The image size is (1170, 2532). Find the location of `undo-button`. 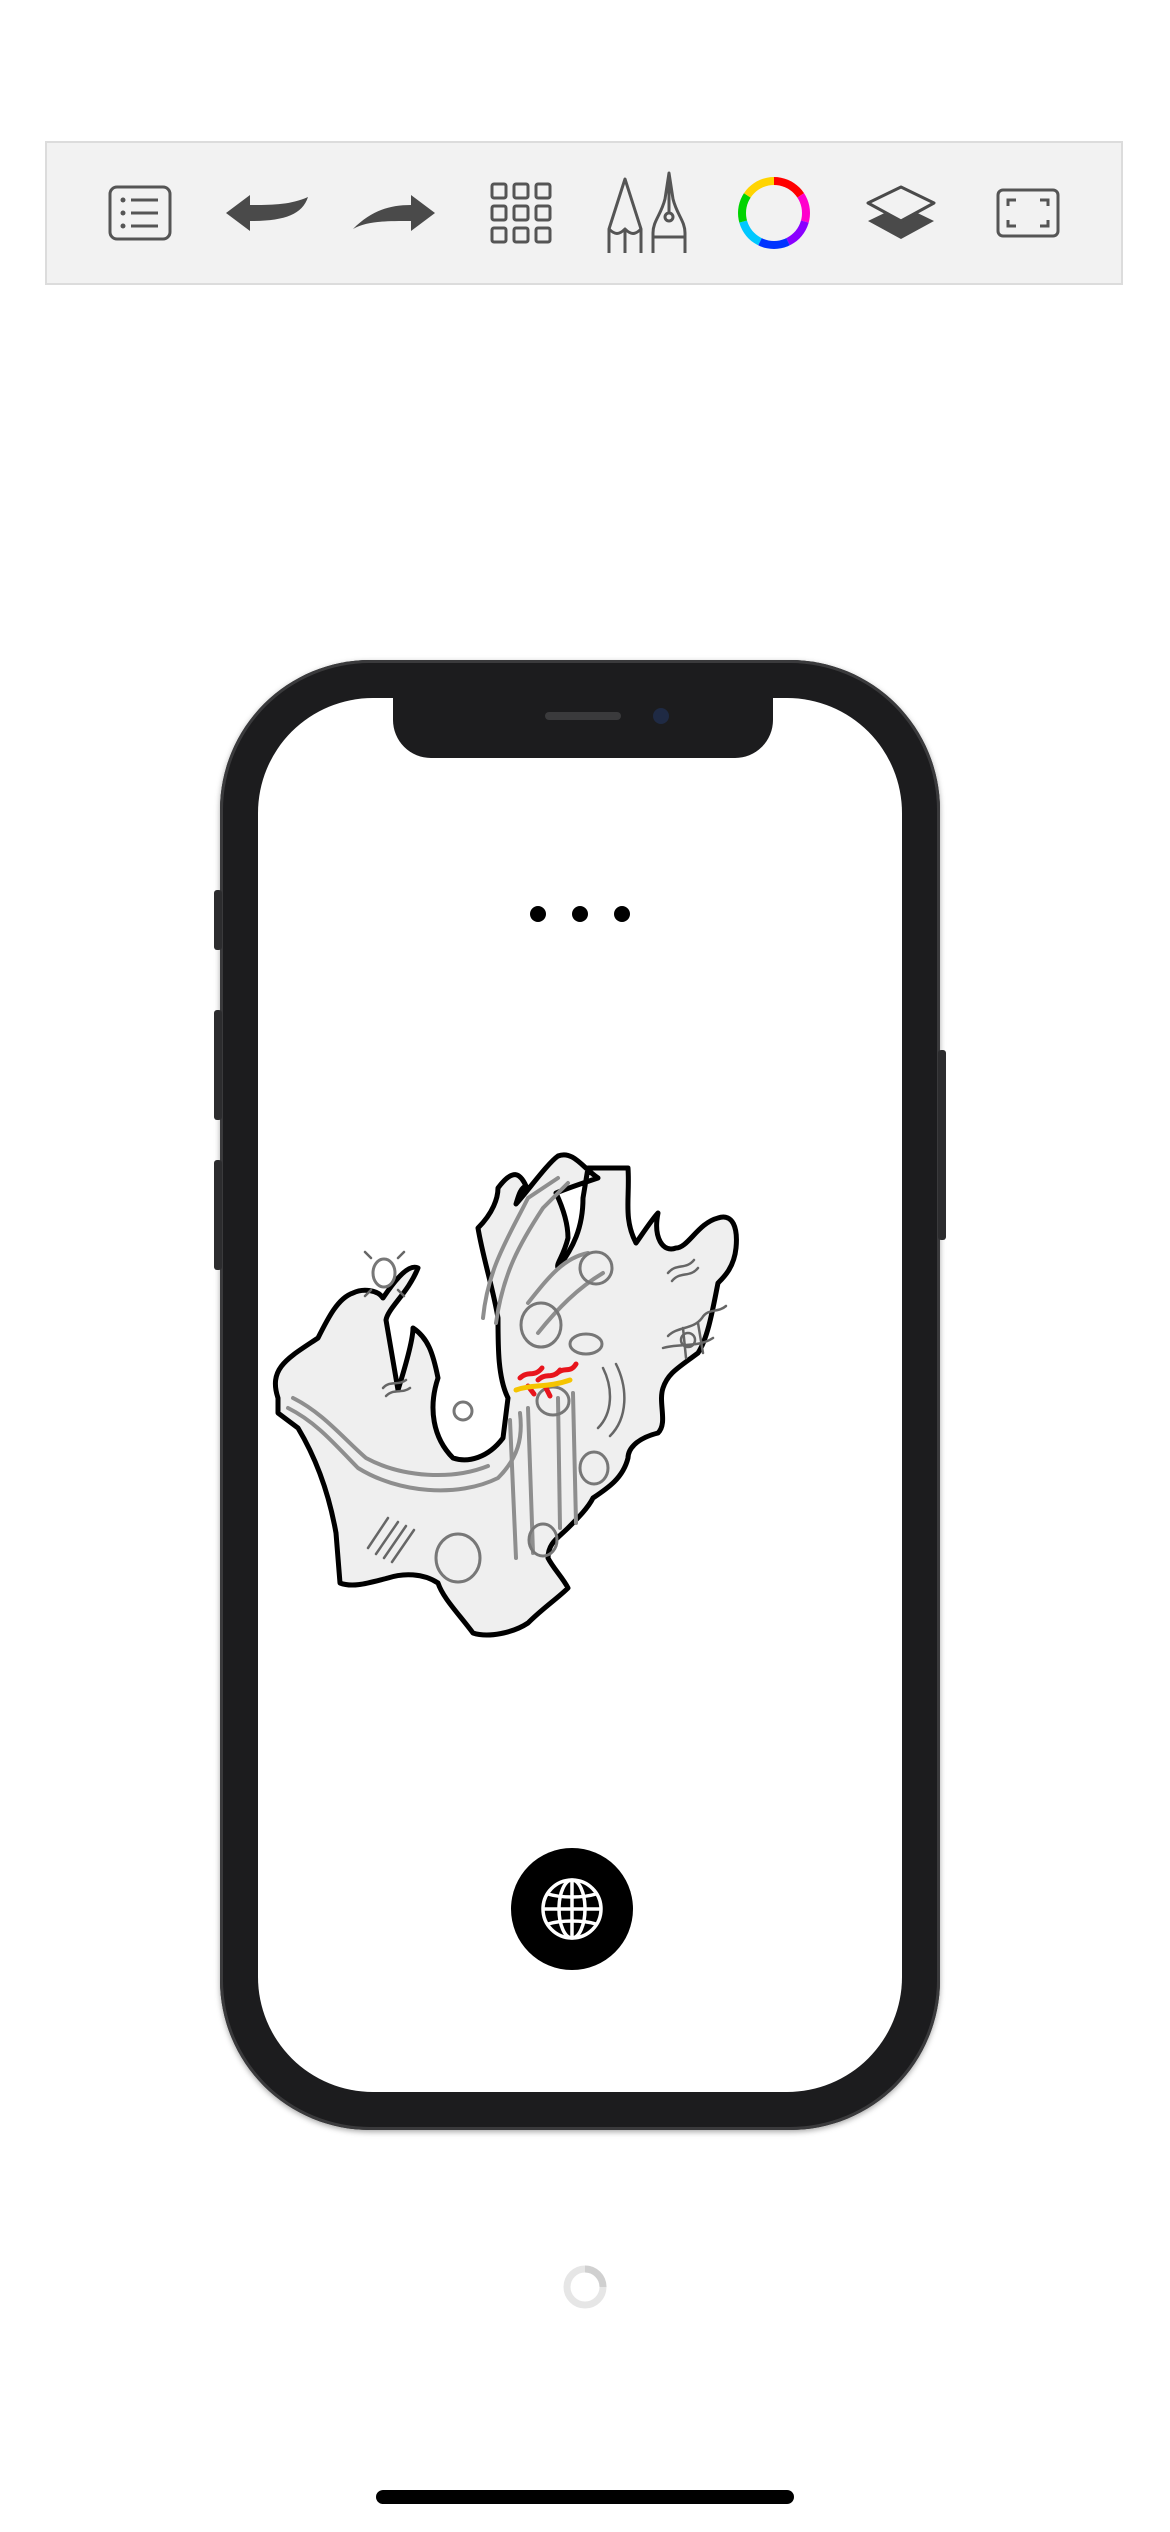

undo-button is located at coordinates (267, 213).